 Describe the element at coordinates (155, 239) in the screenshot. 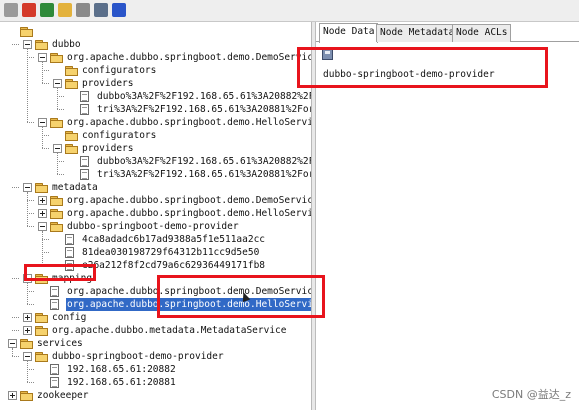

I see `tree-node-meta-rev-1: 4ca8adadc6b17ad9388a5f1e511aa2cc` at that location.